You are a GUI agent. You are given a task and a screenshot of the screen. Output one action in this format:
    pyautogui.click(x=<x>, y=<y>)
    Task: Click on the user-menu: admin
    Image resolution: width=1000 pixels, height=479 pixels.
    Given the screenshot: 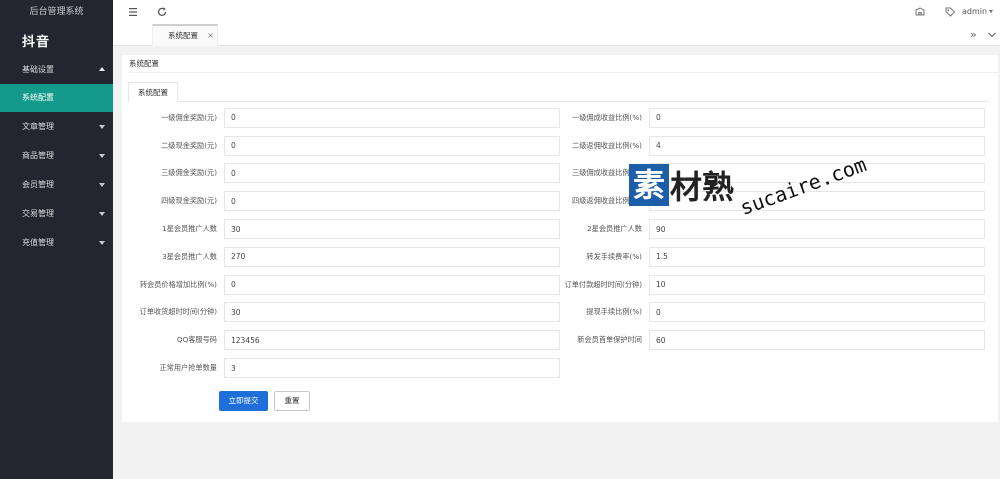 What is the action you would take?
    pyautogui.click(x=978, y=12)
    